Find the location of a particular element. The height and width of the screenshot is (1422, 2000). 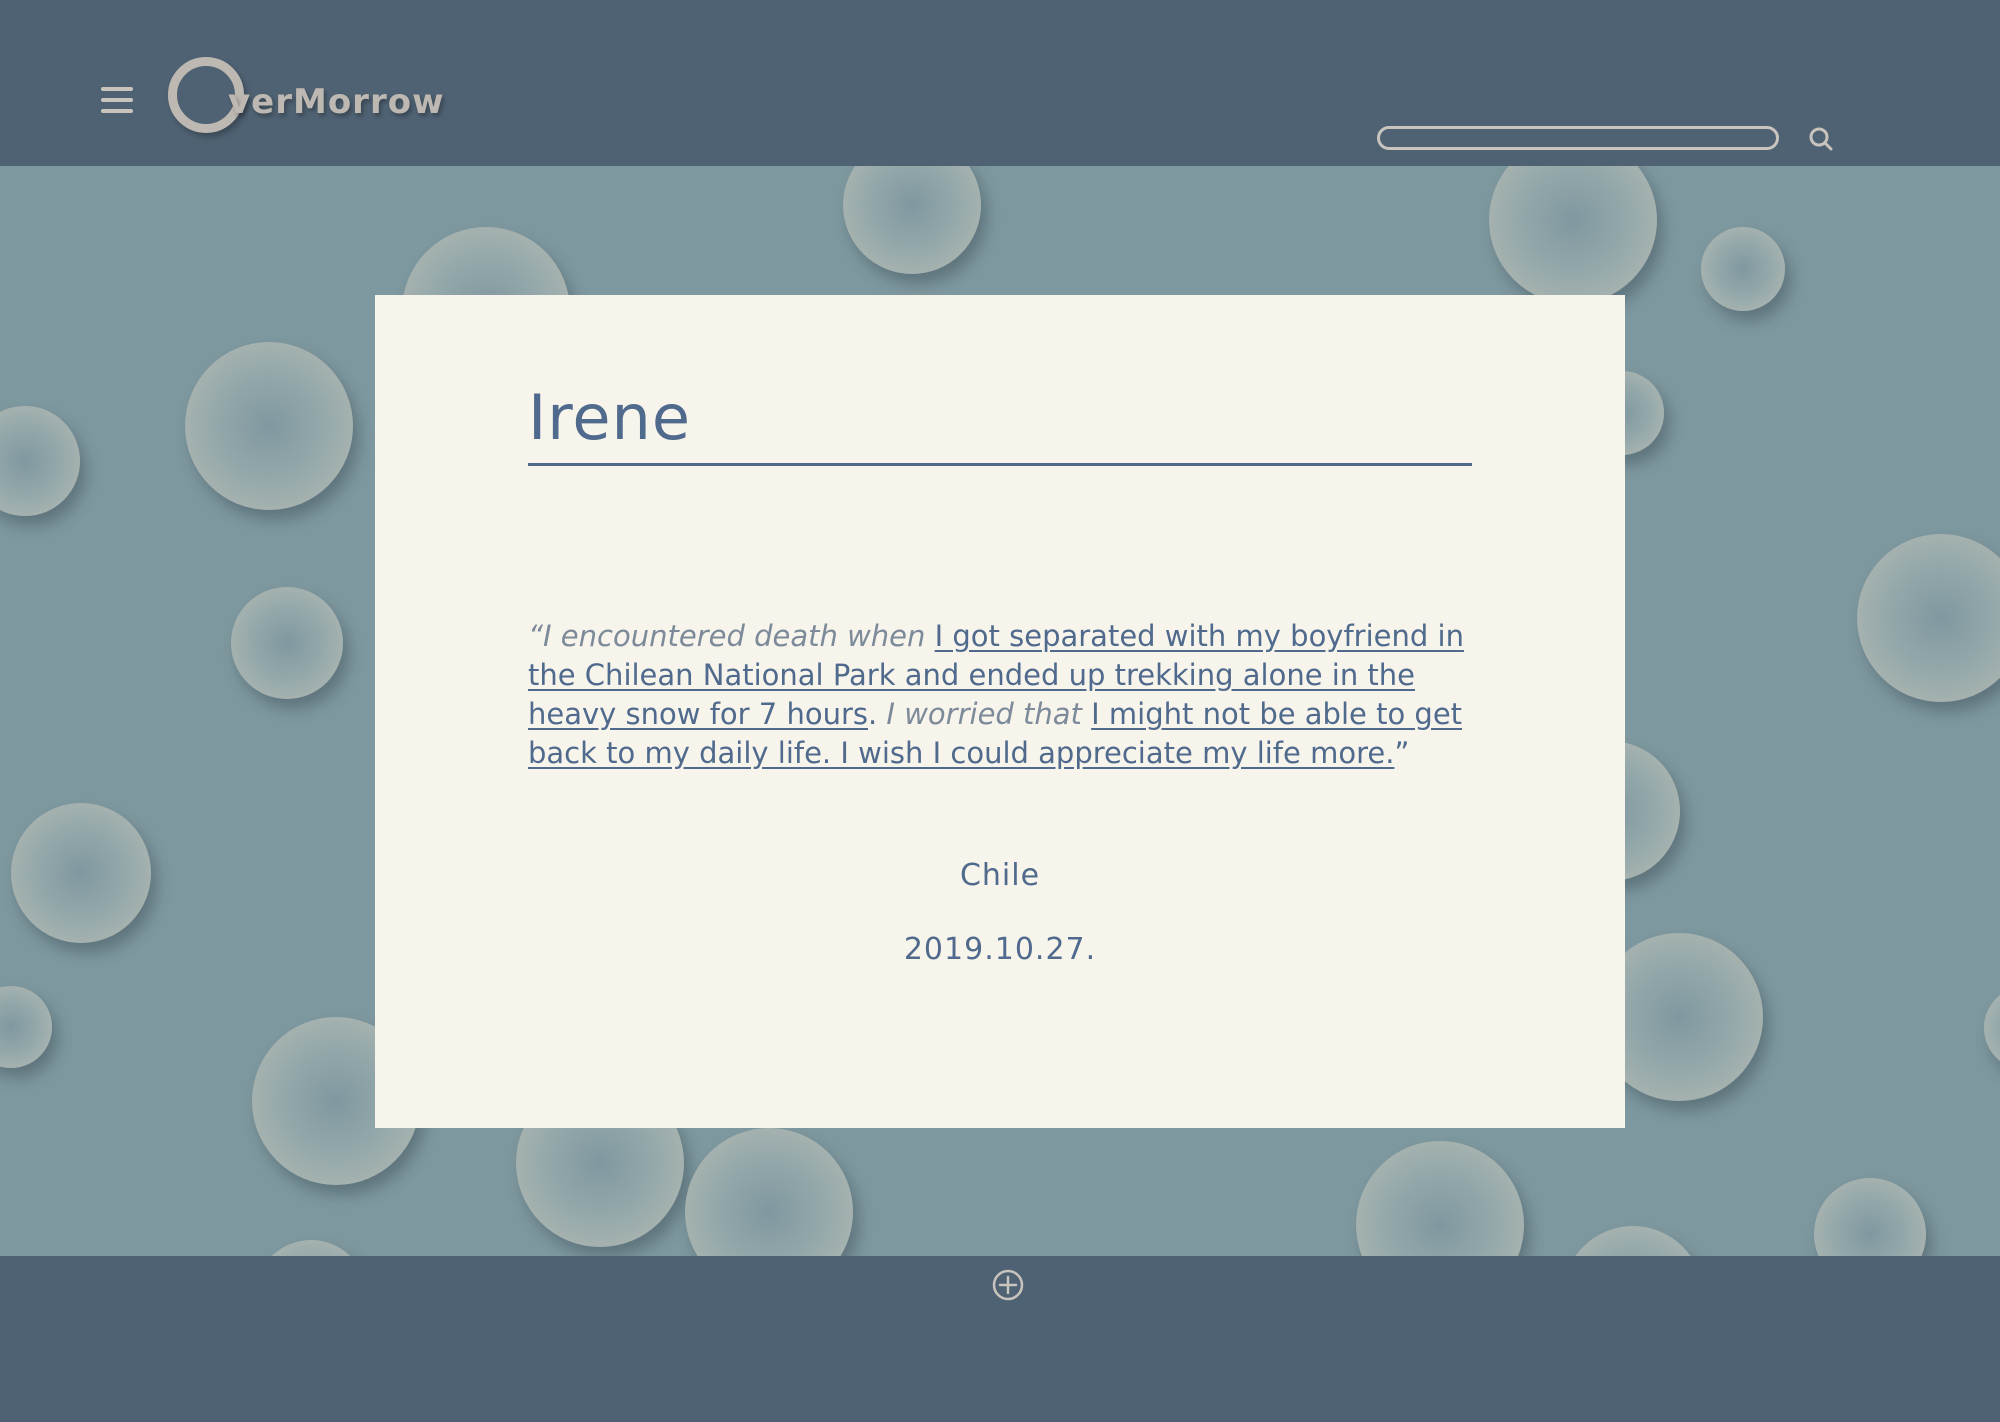

overmorrow-logo: verMorrow is located at coordinates (318, 92).